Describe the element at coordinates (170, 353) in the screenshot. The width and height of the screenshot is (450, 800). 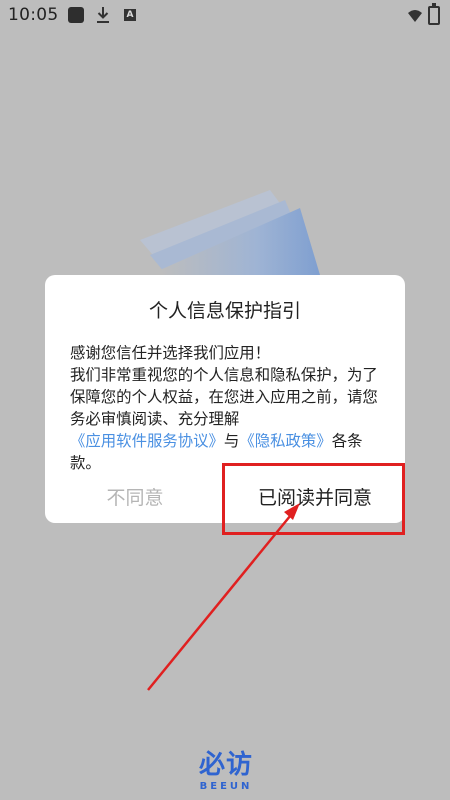
I see `dialog-body-line1: 感谢您信任并选择我们应用！` at that location.